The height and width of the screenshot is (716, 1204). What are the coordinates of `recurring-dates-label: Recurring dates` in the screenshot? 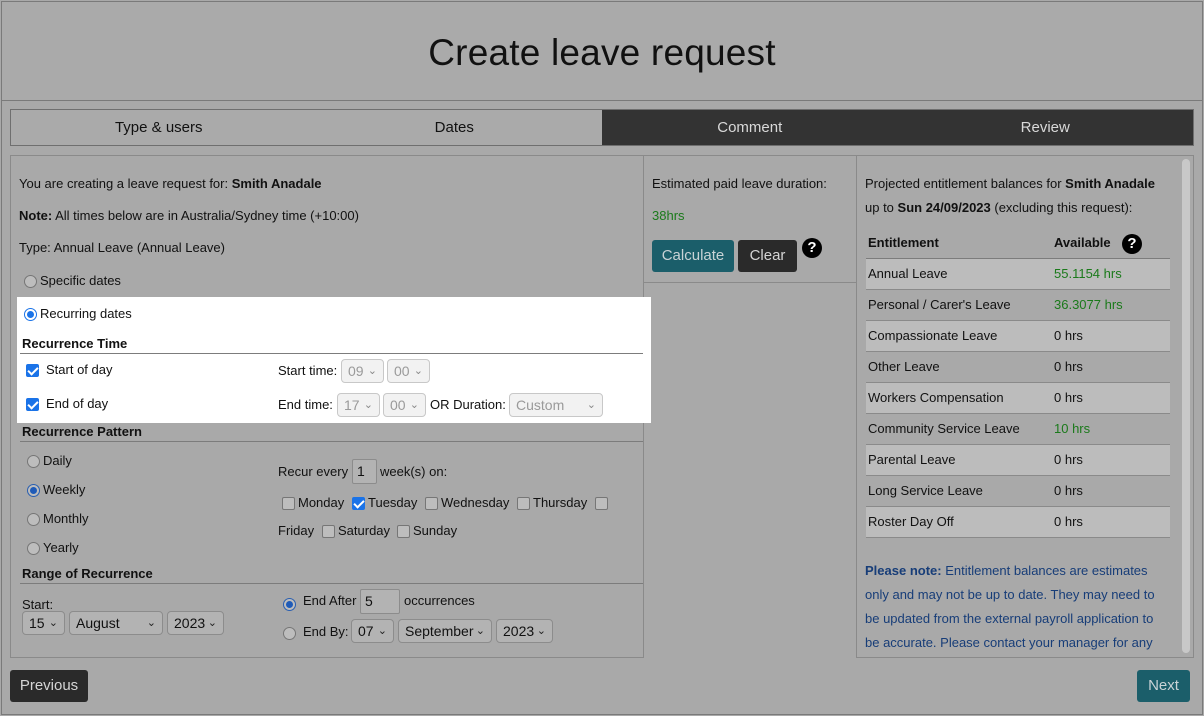 It's located at (86, 313).